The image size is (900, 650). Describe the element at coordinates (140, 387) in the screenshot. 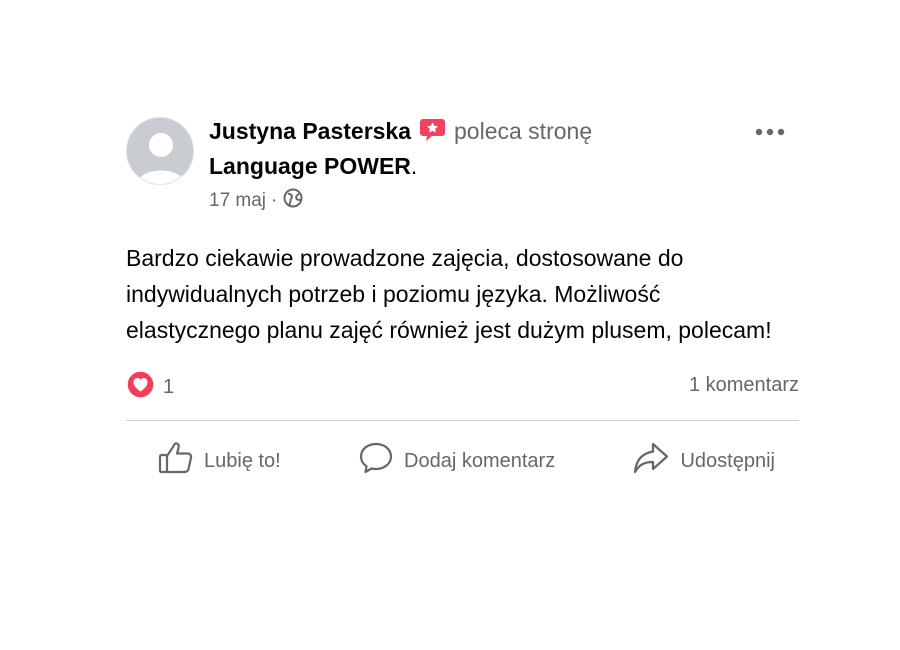

I see `heart-reaction-icon` at that location.